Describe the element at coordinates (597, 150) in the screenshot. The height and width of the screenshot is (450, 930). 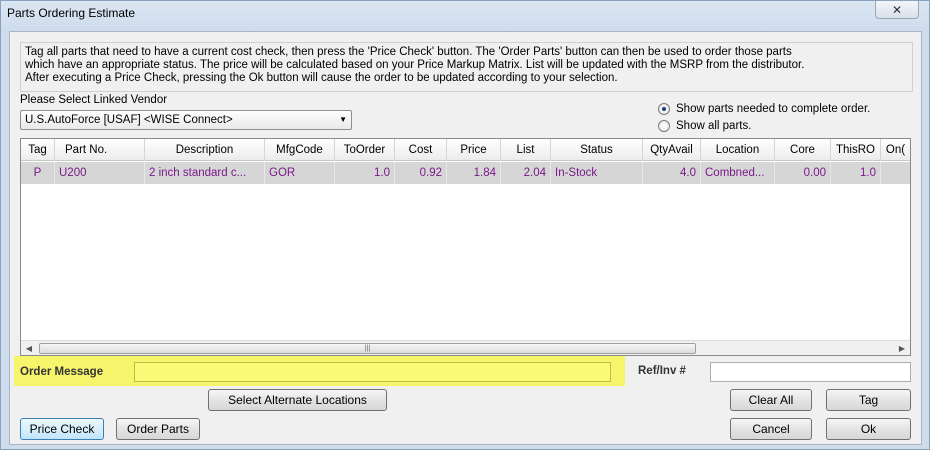
I see `col-header-status: Status` at that location.